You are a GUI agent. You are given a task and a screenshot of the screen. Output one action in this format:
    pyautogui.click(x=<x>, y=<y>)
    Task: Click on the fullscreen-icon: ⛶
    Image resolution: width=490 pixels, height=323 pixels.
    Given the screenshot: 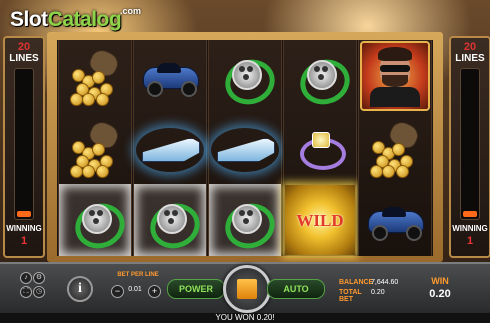 What is the action you would take?
    pyautogui.click(x=26, y=292)
    